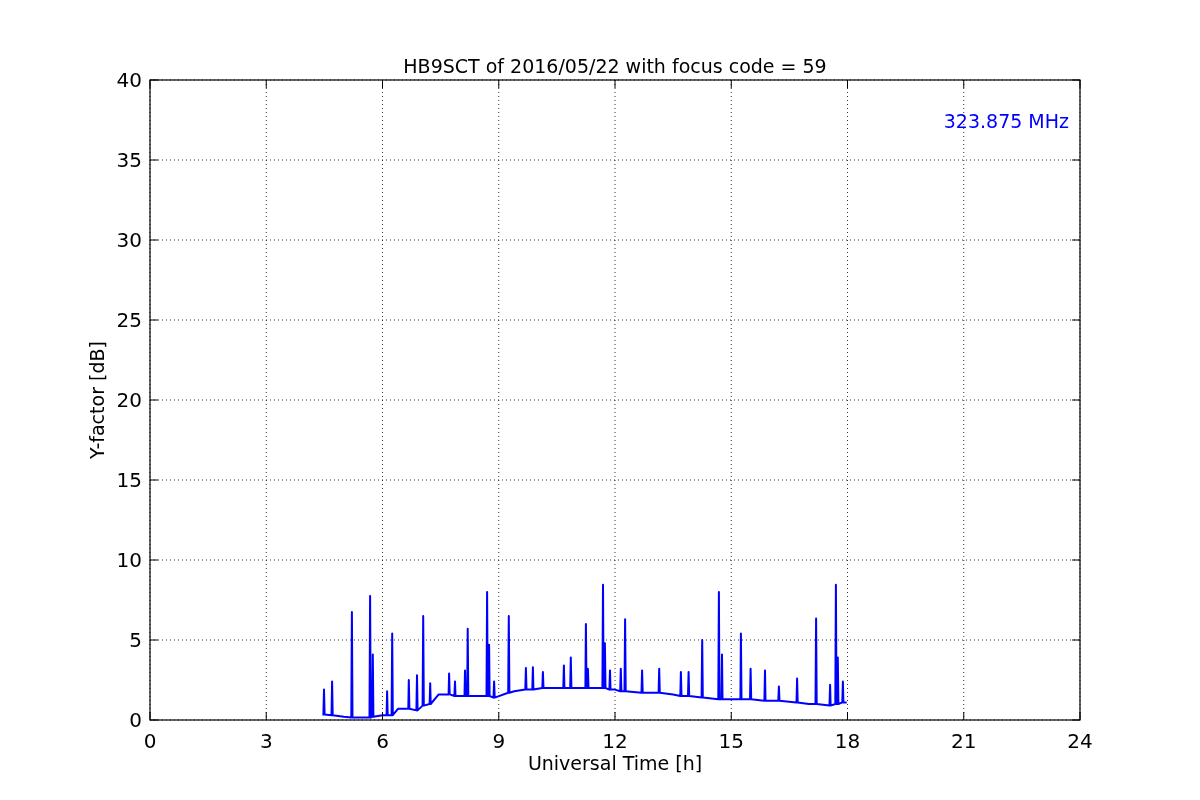 The width and height of the screenshot is (1200, 800). Describe the element at coordinates (135, 720) in the screenshot. I see `y-tick-label: 0` at that location.